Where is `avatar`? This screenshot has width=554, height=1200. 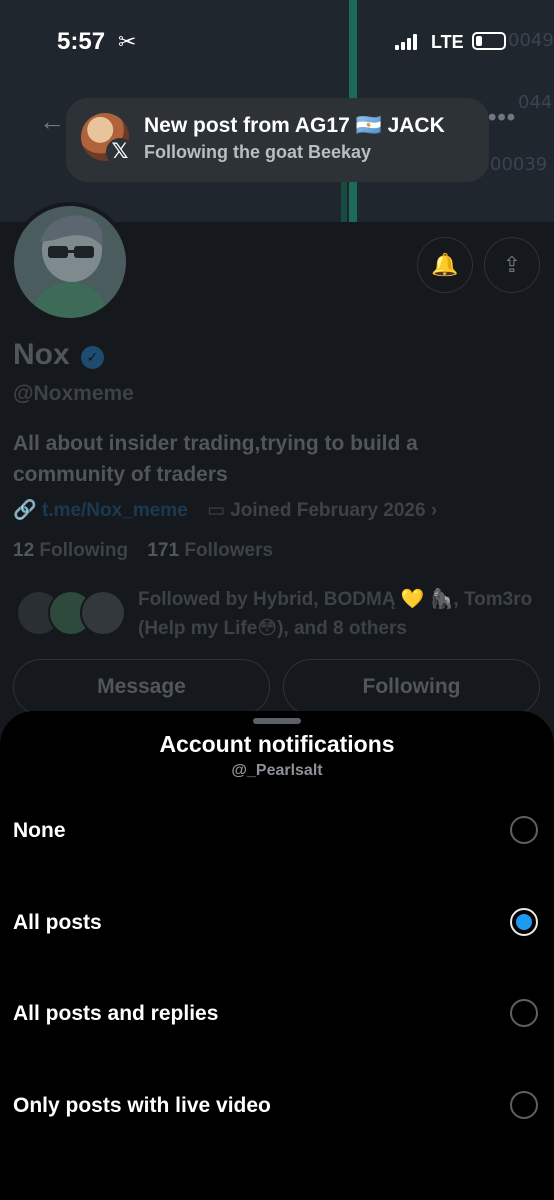 avatar is located at coordinates (103, 613).